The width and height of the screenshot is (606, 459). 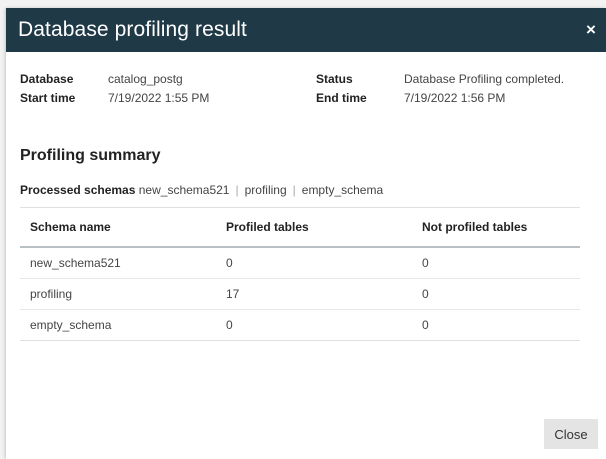 What do you see at coordinates (118, 263) in the screenshot?
I see `schema-name-cell: new_schema521` at bounding box center [118, 263].